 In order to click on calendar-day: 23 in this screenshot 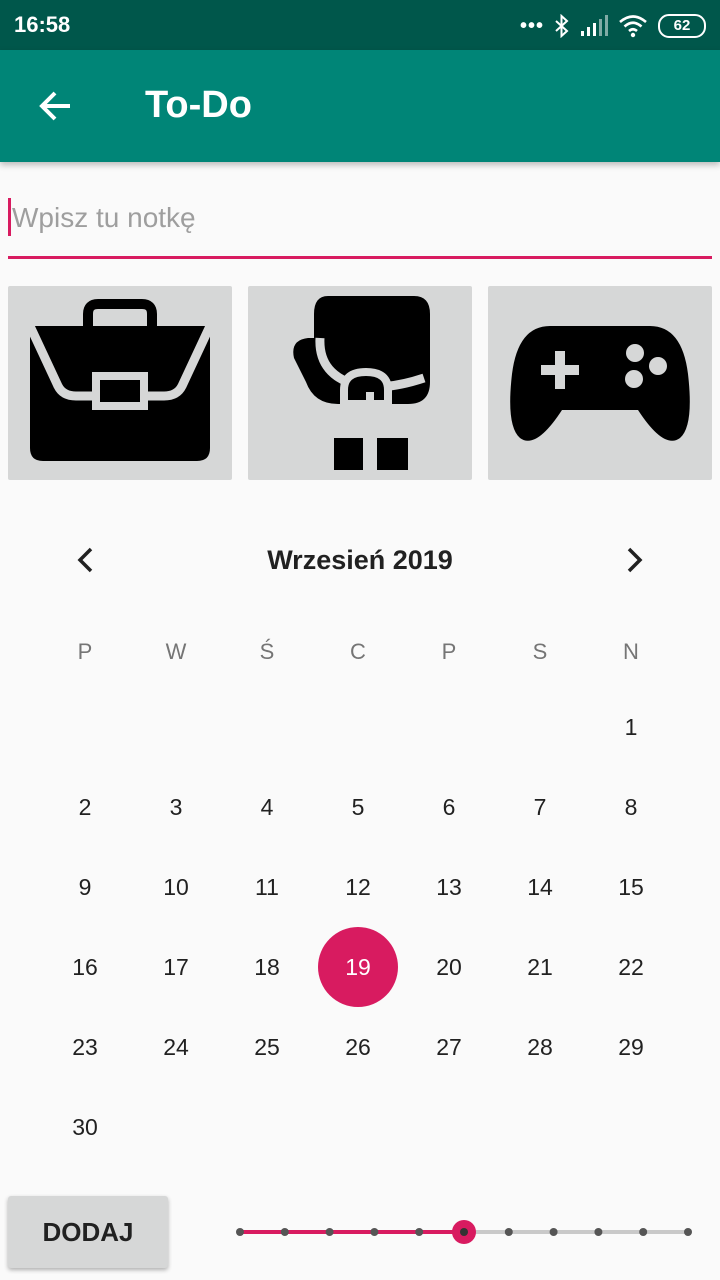, I will do `click(85, 1047)`.